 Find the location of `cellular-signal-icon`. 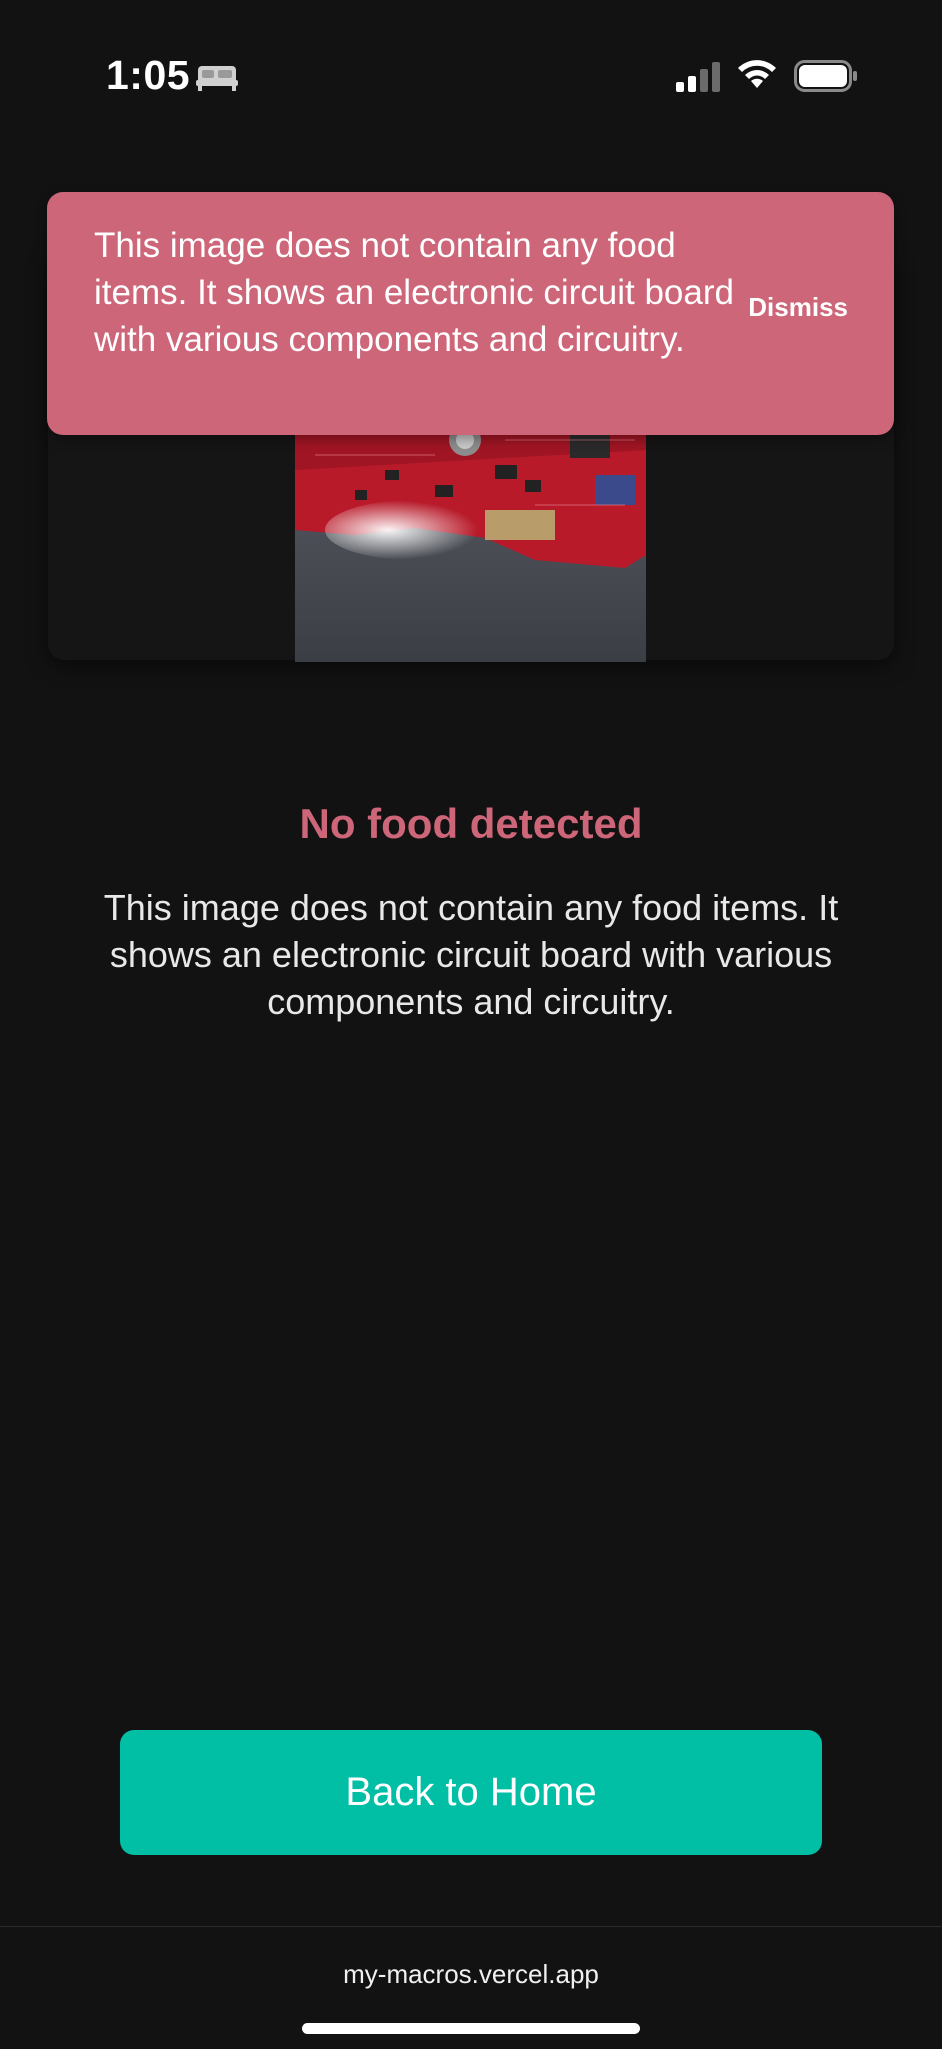

cellular-signal-icon is located at coordinates (698, 77).